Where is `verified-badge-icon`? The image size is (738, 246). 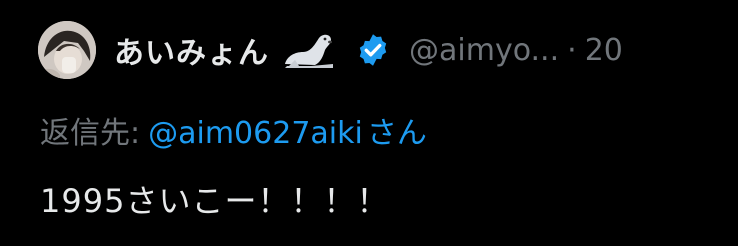 verified-badge-icon is located at coordinates (373, 50).